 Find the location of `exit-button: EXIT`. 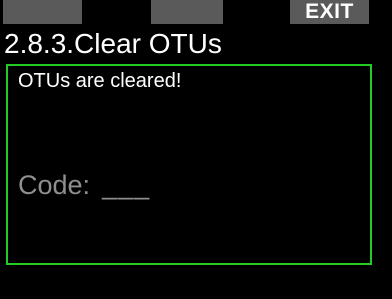

exit-button: EXIT is located at coordinates (329, 12).